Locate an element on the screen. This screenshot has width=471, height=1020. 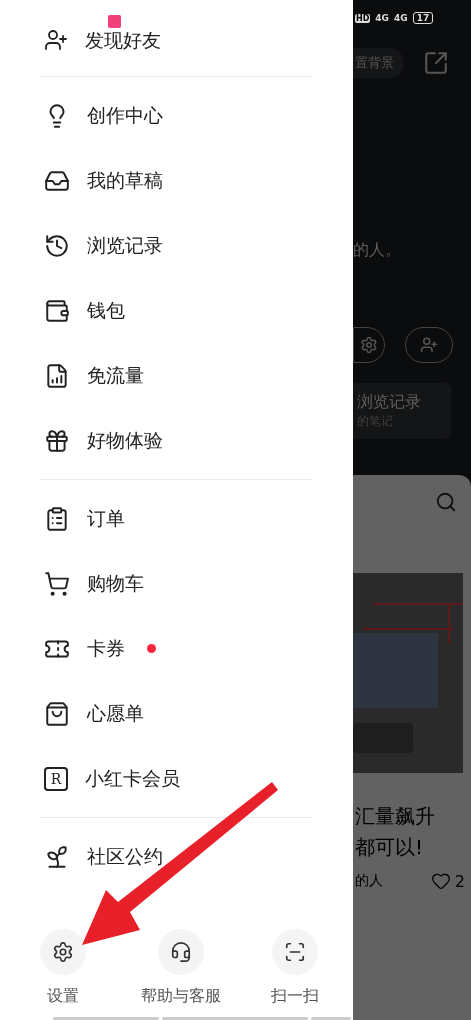
scan-icon is located at coordinates (294, 952).